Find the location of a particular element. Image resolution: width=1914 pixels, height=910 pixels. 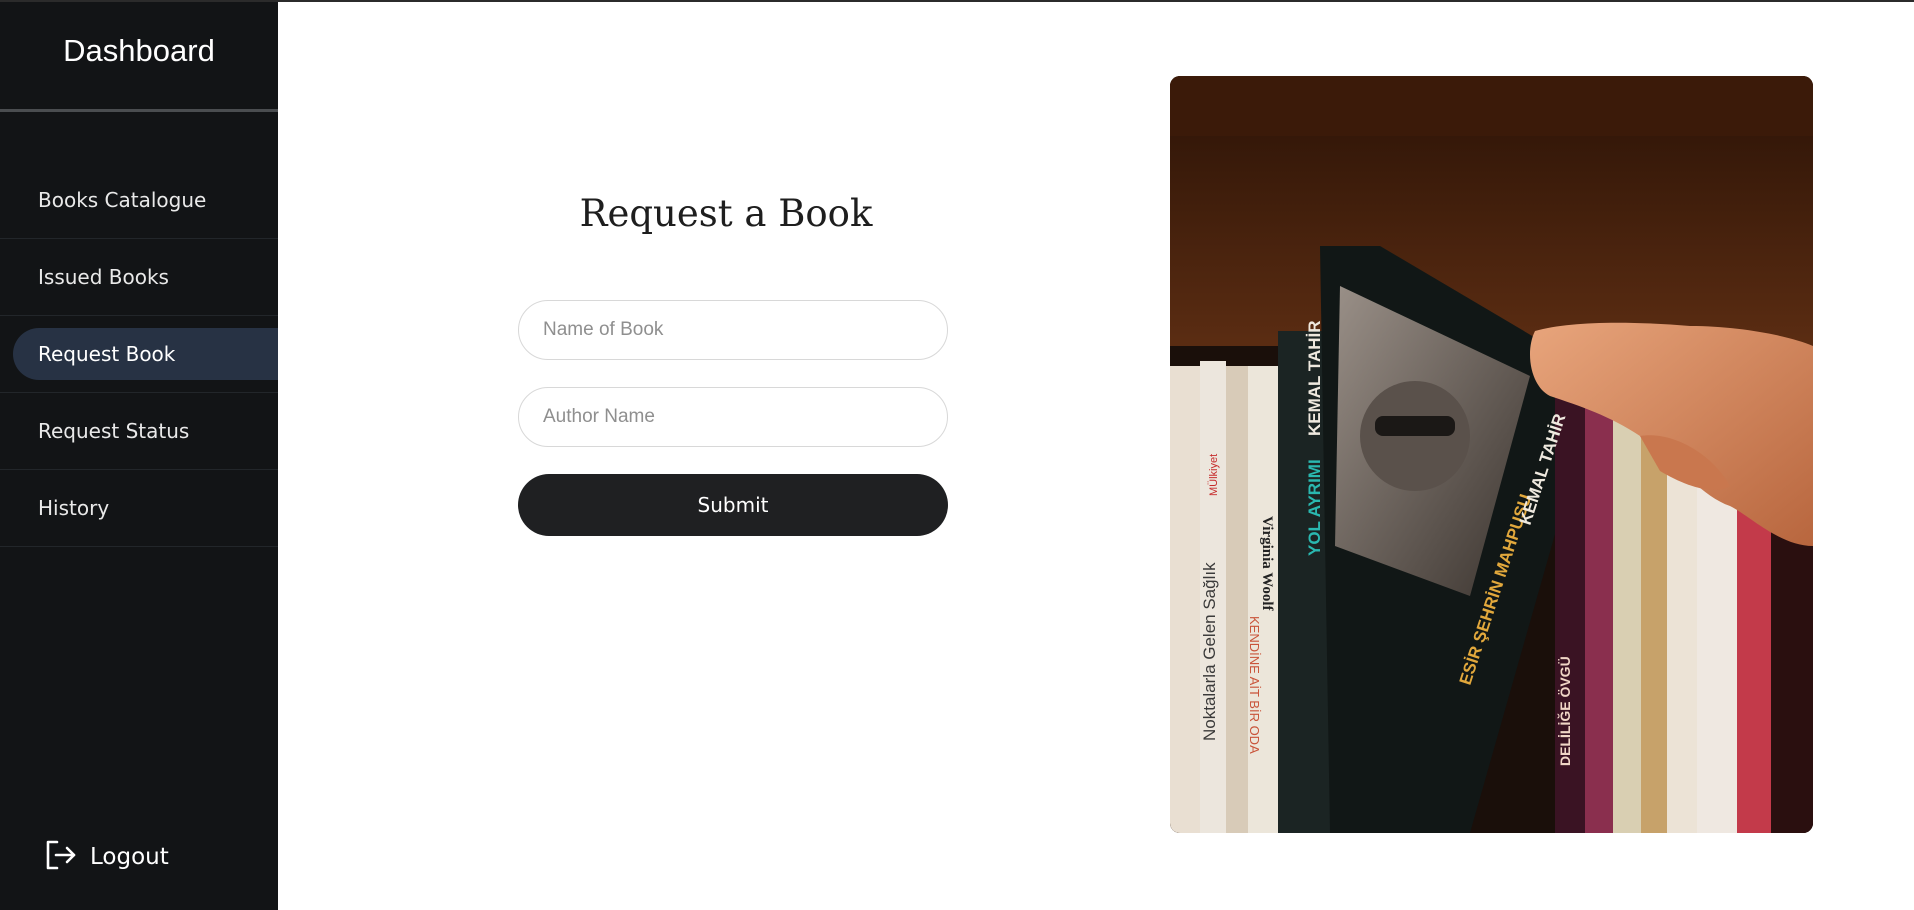

submit-button: Submit is located at coordinates (733, 505).